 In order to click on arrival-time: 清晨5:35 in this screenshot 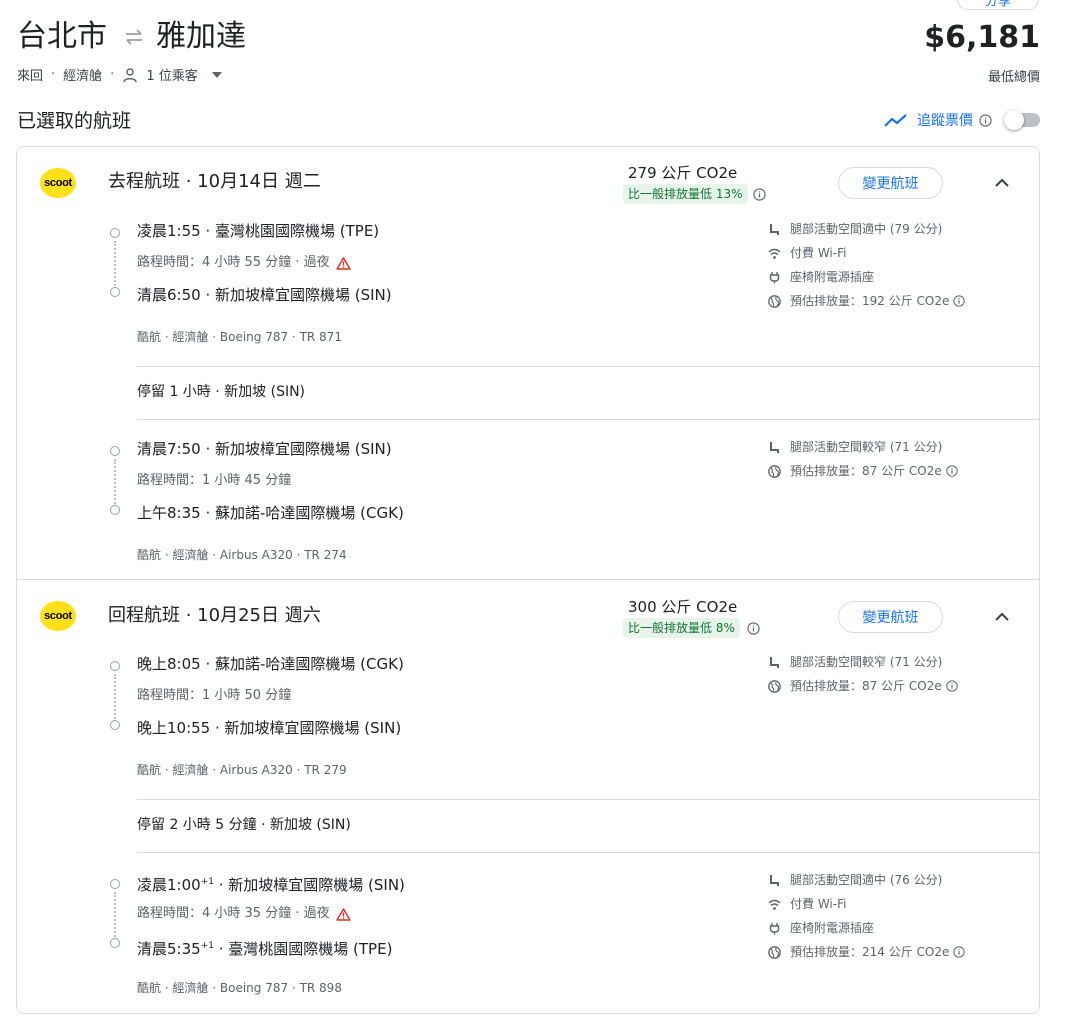, I will do `click(169, 949)`.